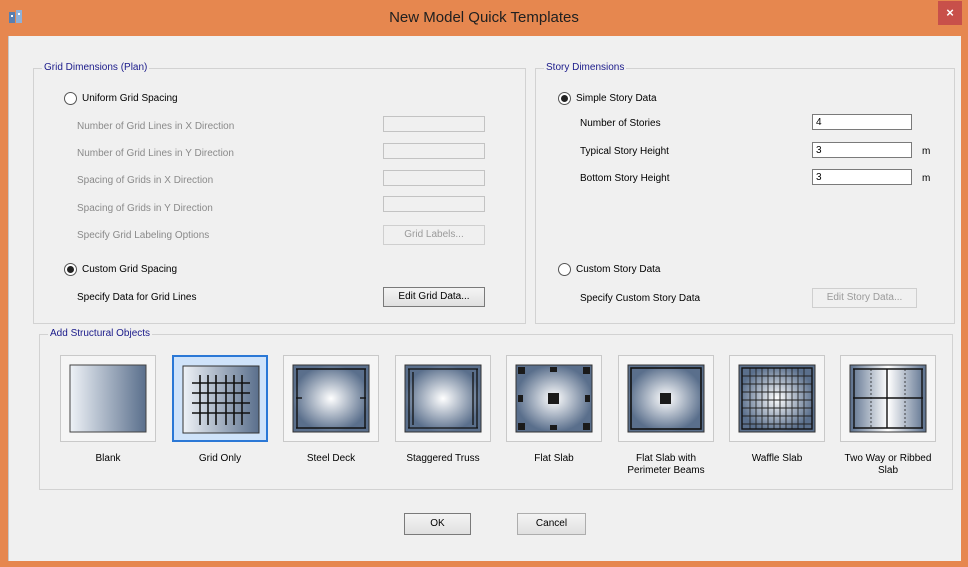 The width and height of the screenshot is (968, 567). I want to click on grid-lines-y-label: Number of Grid Lines in Y Direction, so click(155, 153).